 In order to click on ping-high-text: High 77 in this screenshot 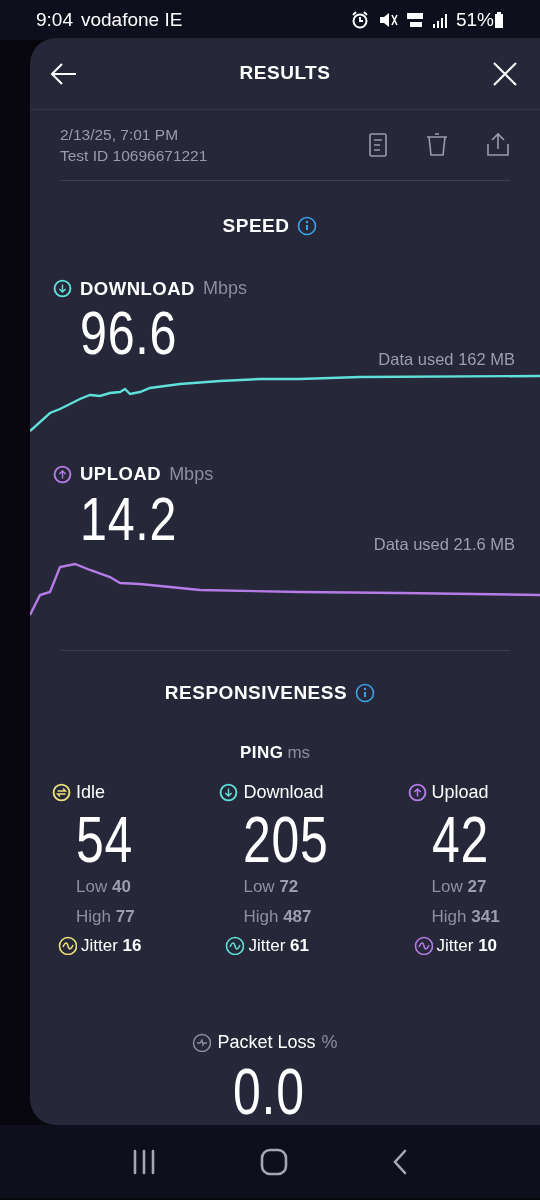, I will do `click(106, 917)`.